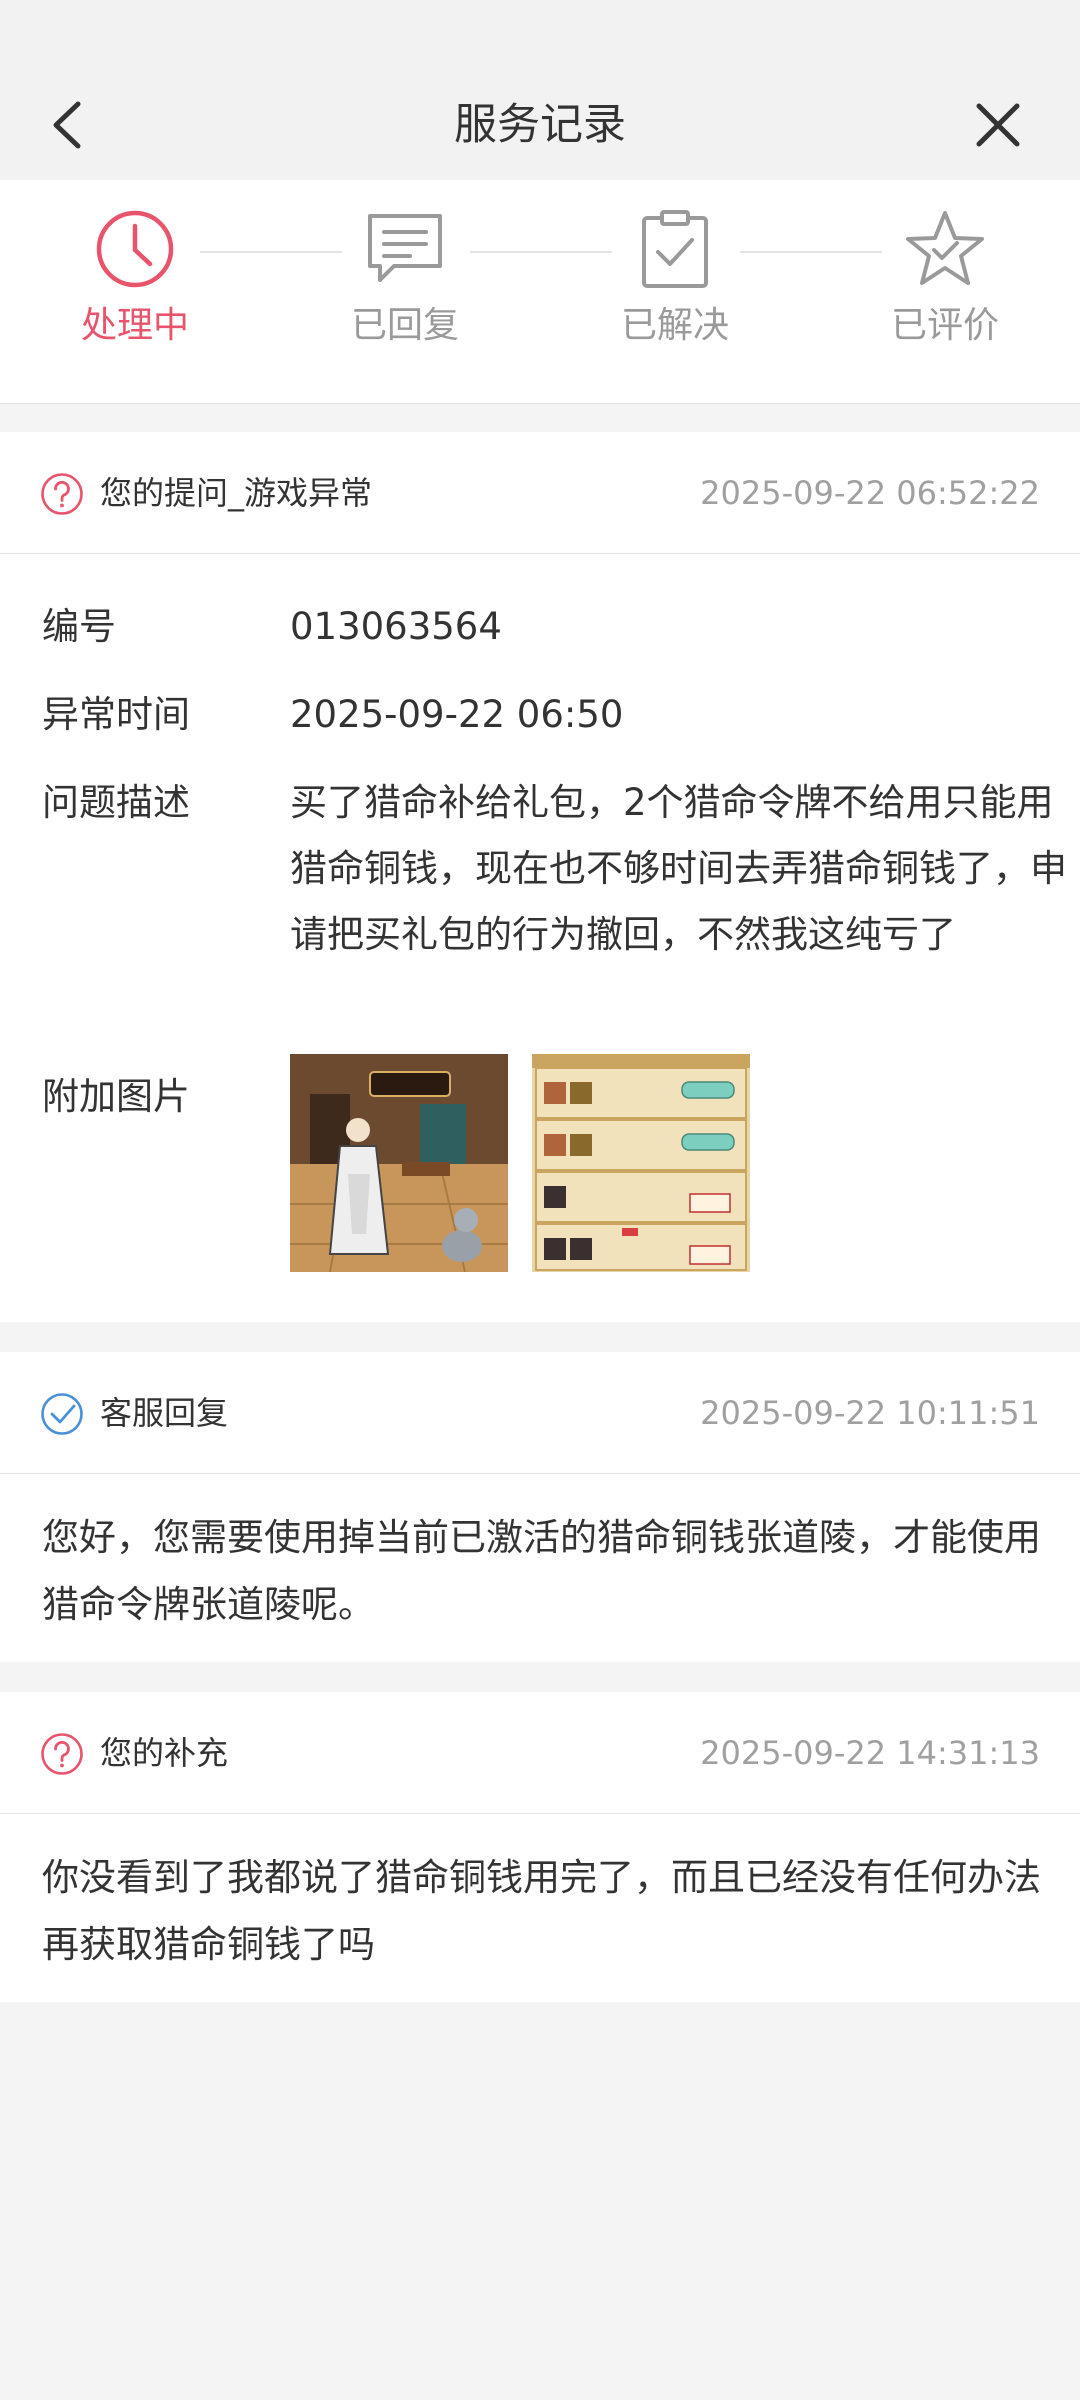  What do you see at coordinates (396, 626) in the screenshot?
I see `ticket-id-value: 013063564` at bounding box center [396, 626].